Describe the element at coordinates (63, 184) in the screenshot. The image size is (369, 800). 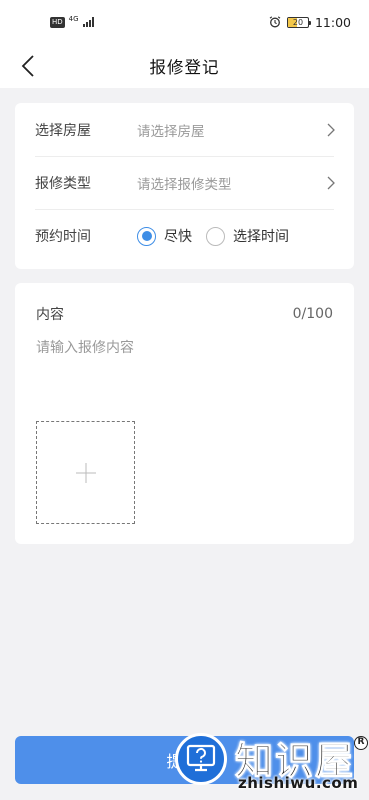
I see `repair-type-label: 报修类型` at that location.